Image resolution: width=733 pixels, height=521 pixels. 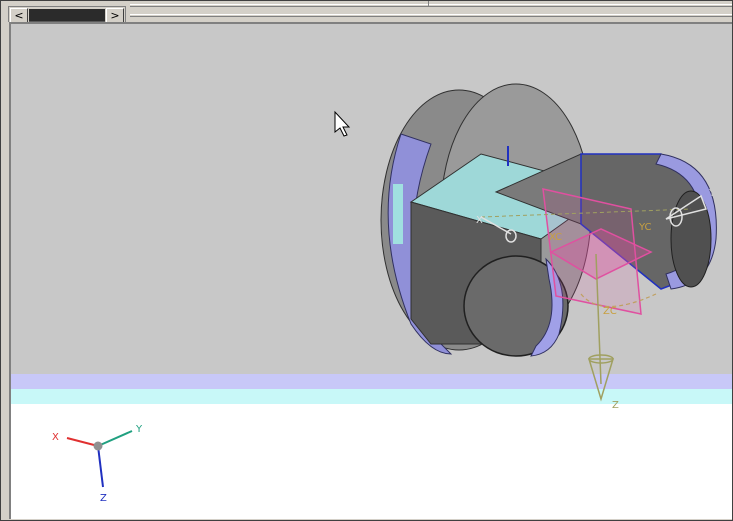 I want to click on left-frame-strip, so click(x=4, y=271).